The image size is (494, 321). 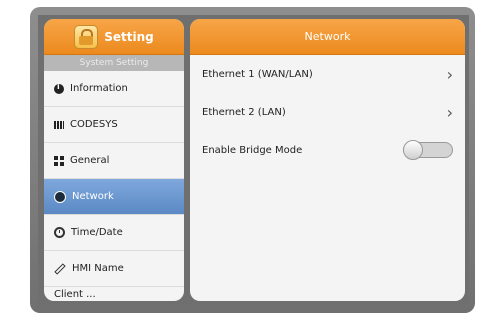 What do you see at coordinates (59, 232) in the screenshot?
I see `clock-icon` at bounding box center [59, 232].